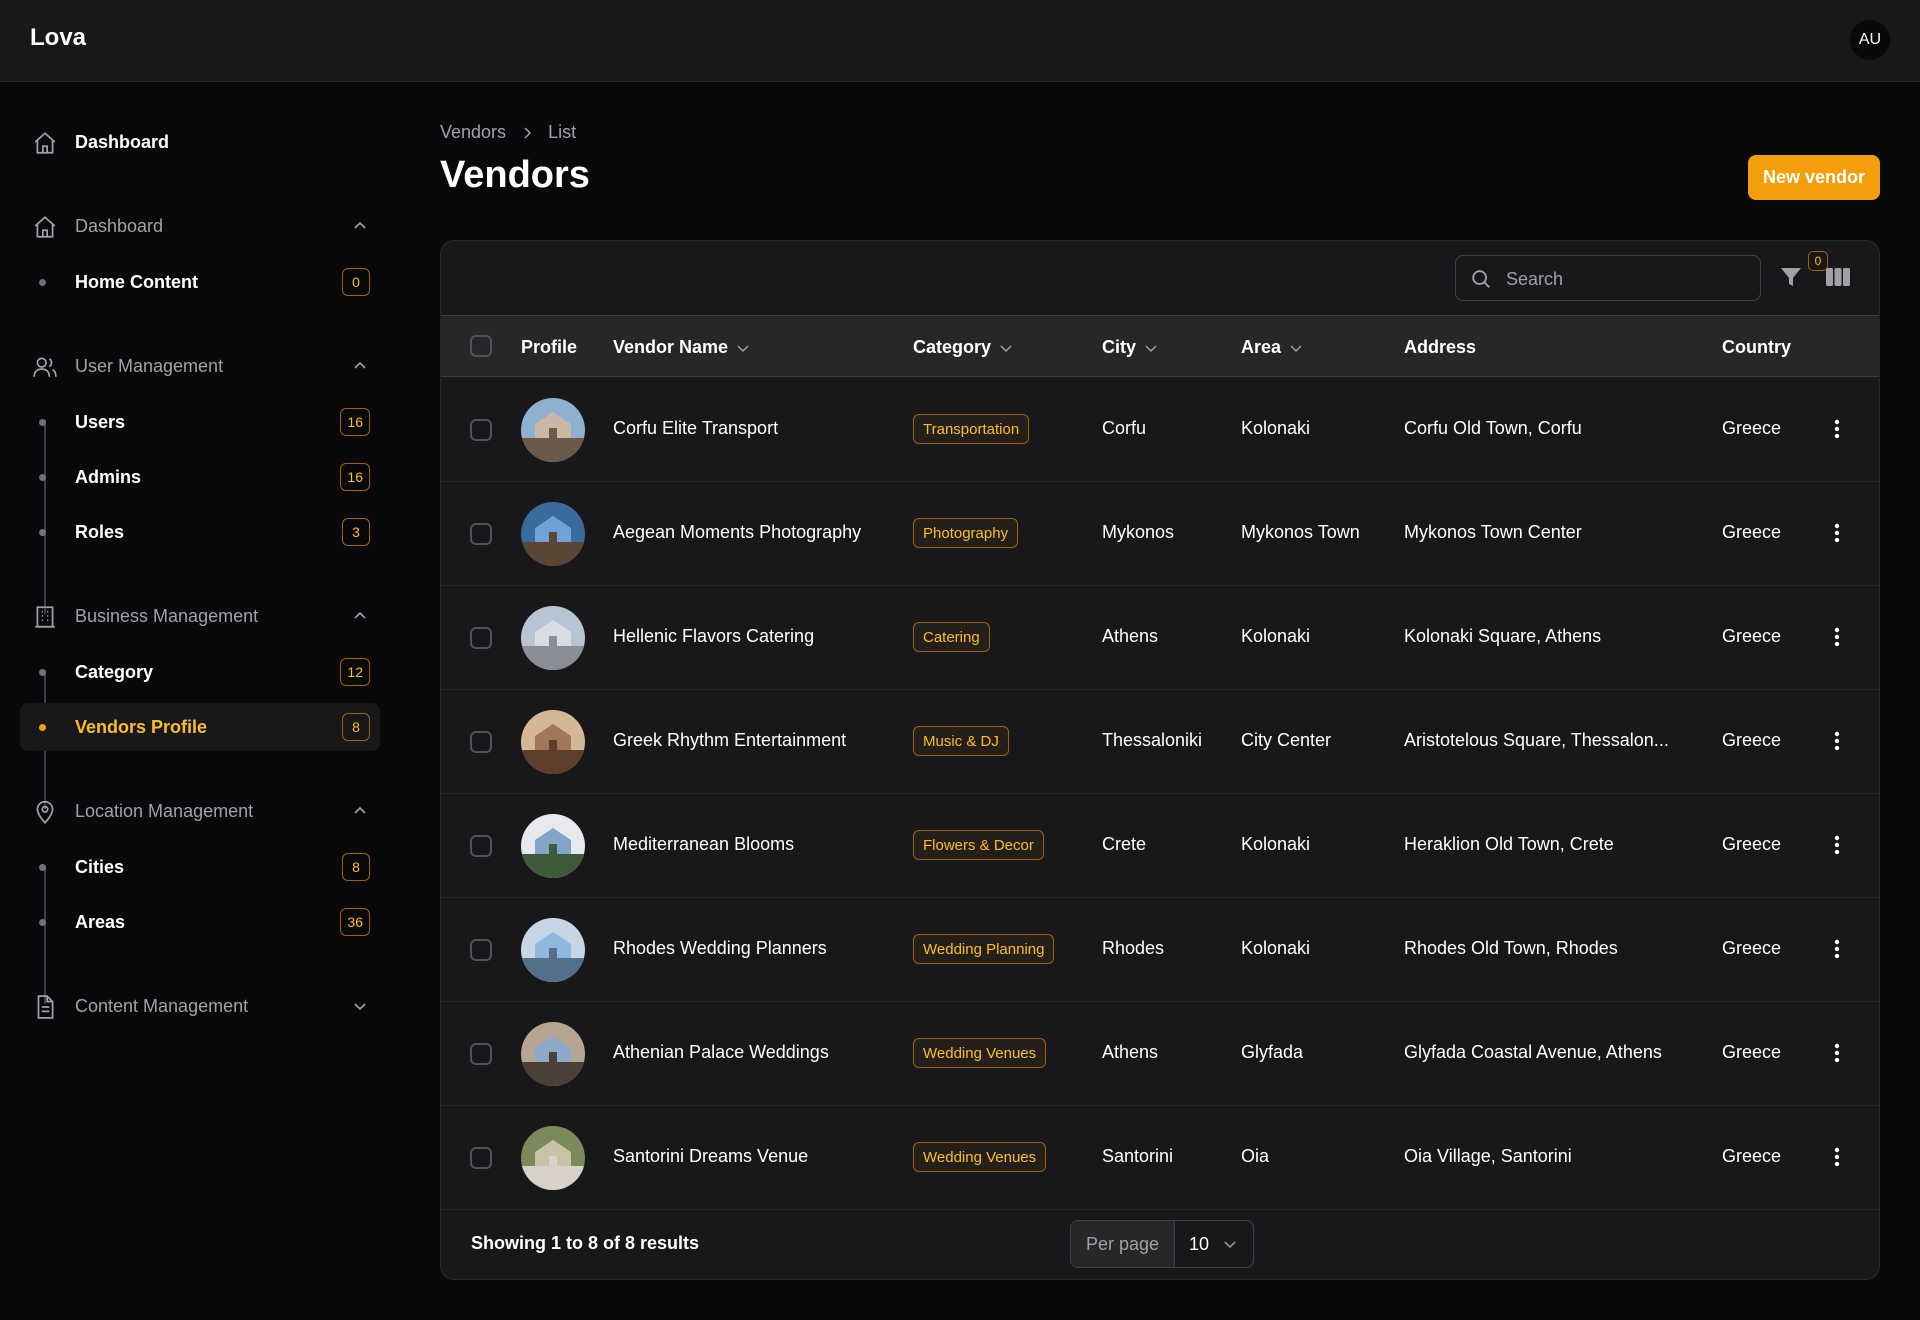 This screenshot has height=1320, width=1920. Describe the element at coordinates (200, 477) in the screenshot. I see `sidebar-item-admins: Admins 16` at that location.